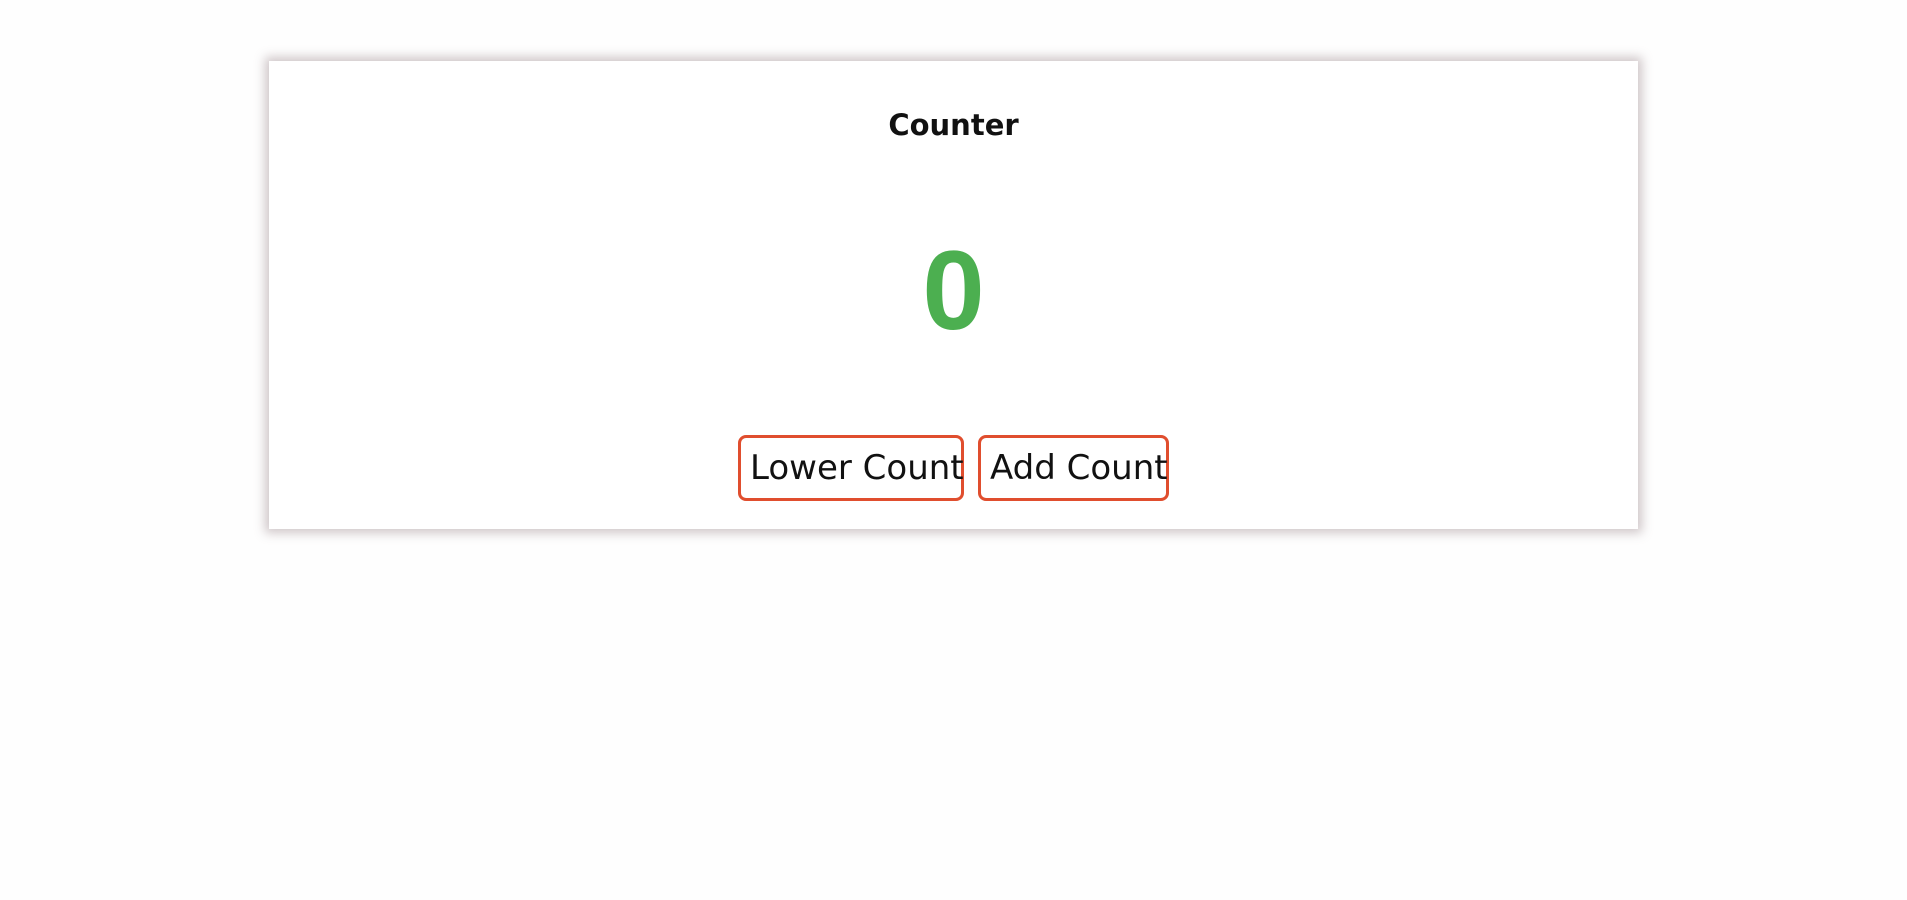  I want to click on add-count-button: Add Count, so click(1073, 468).